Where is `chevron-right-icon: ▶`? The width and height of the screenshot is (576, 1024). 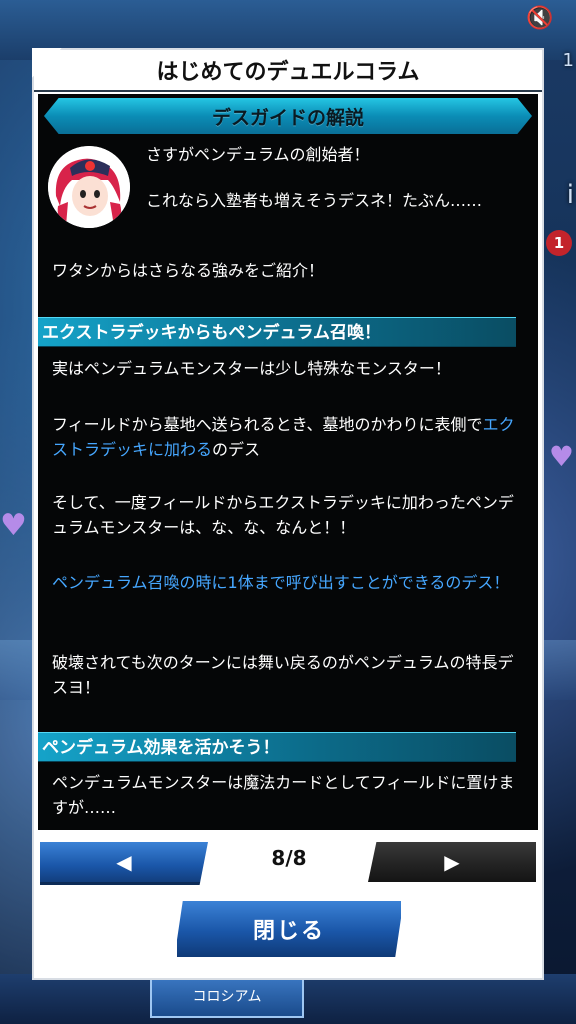 chevron-right-icon: ▶ is located at coordinates (452, 862).